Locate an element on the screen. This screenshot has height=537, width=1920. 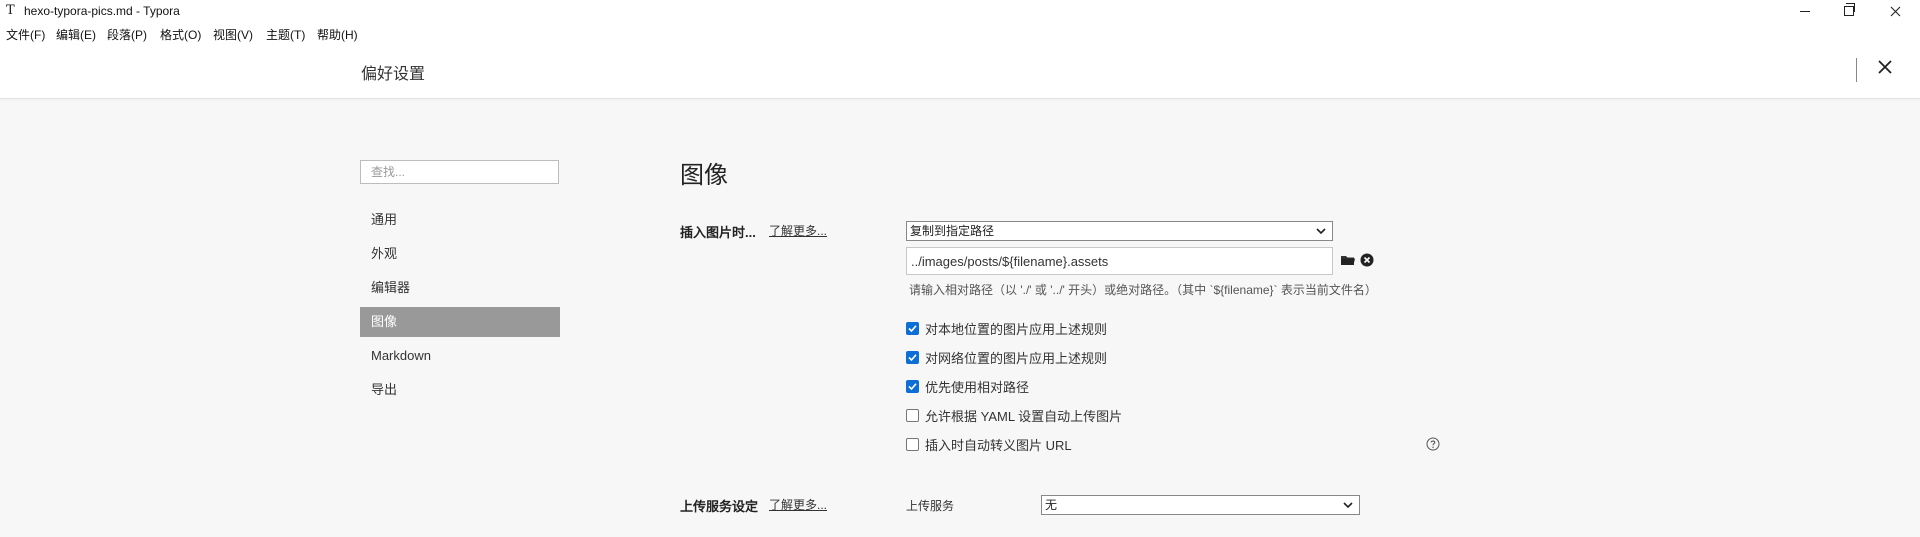
upload-service-settings-label: 上传服务设定 is located at coordinates (719, 506).